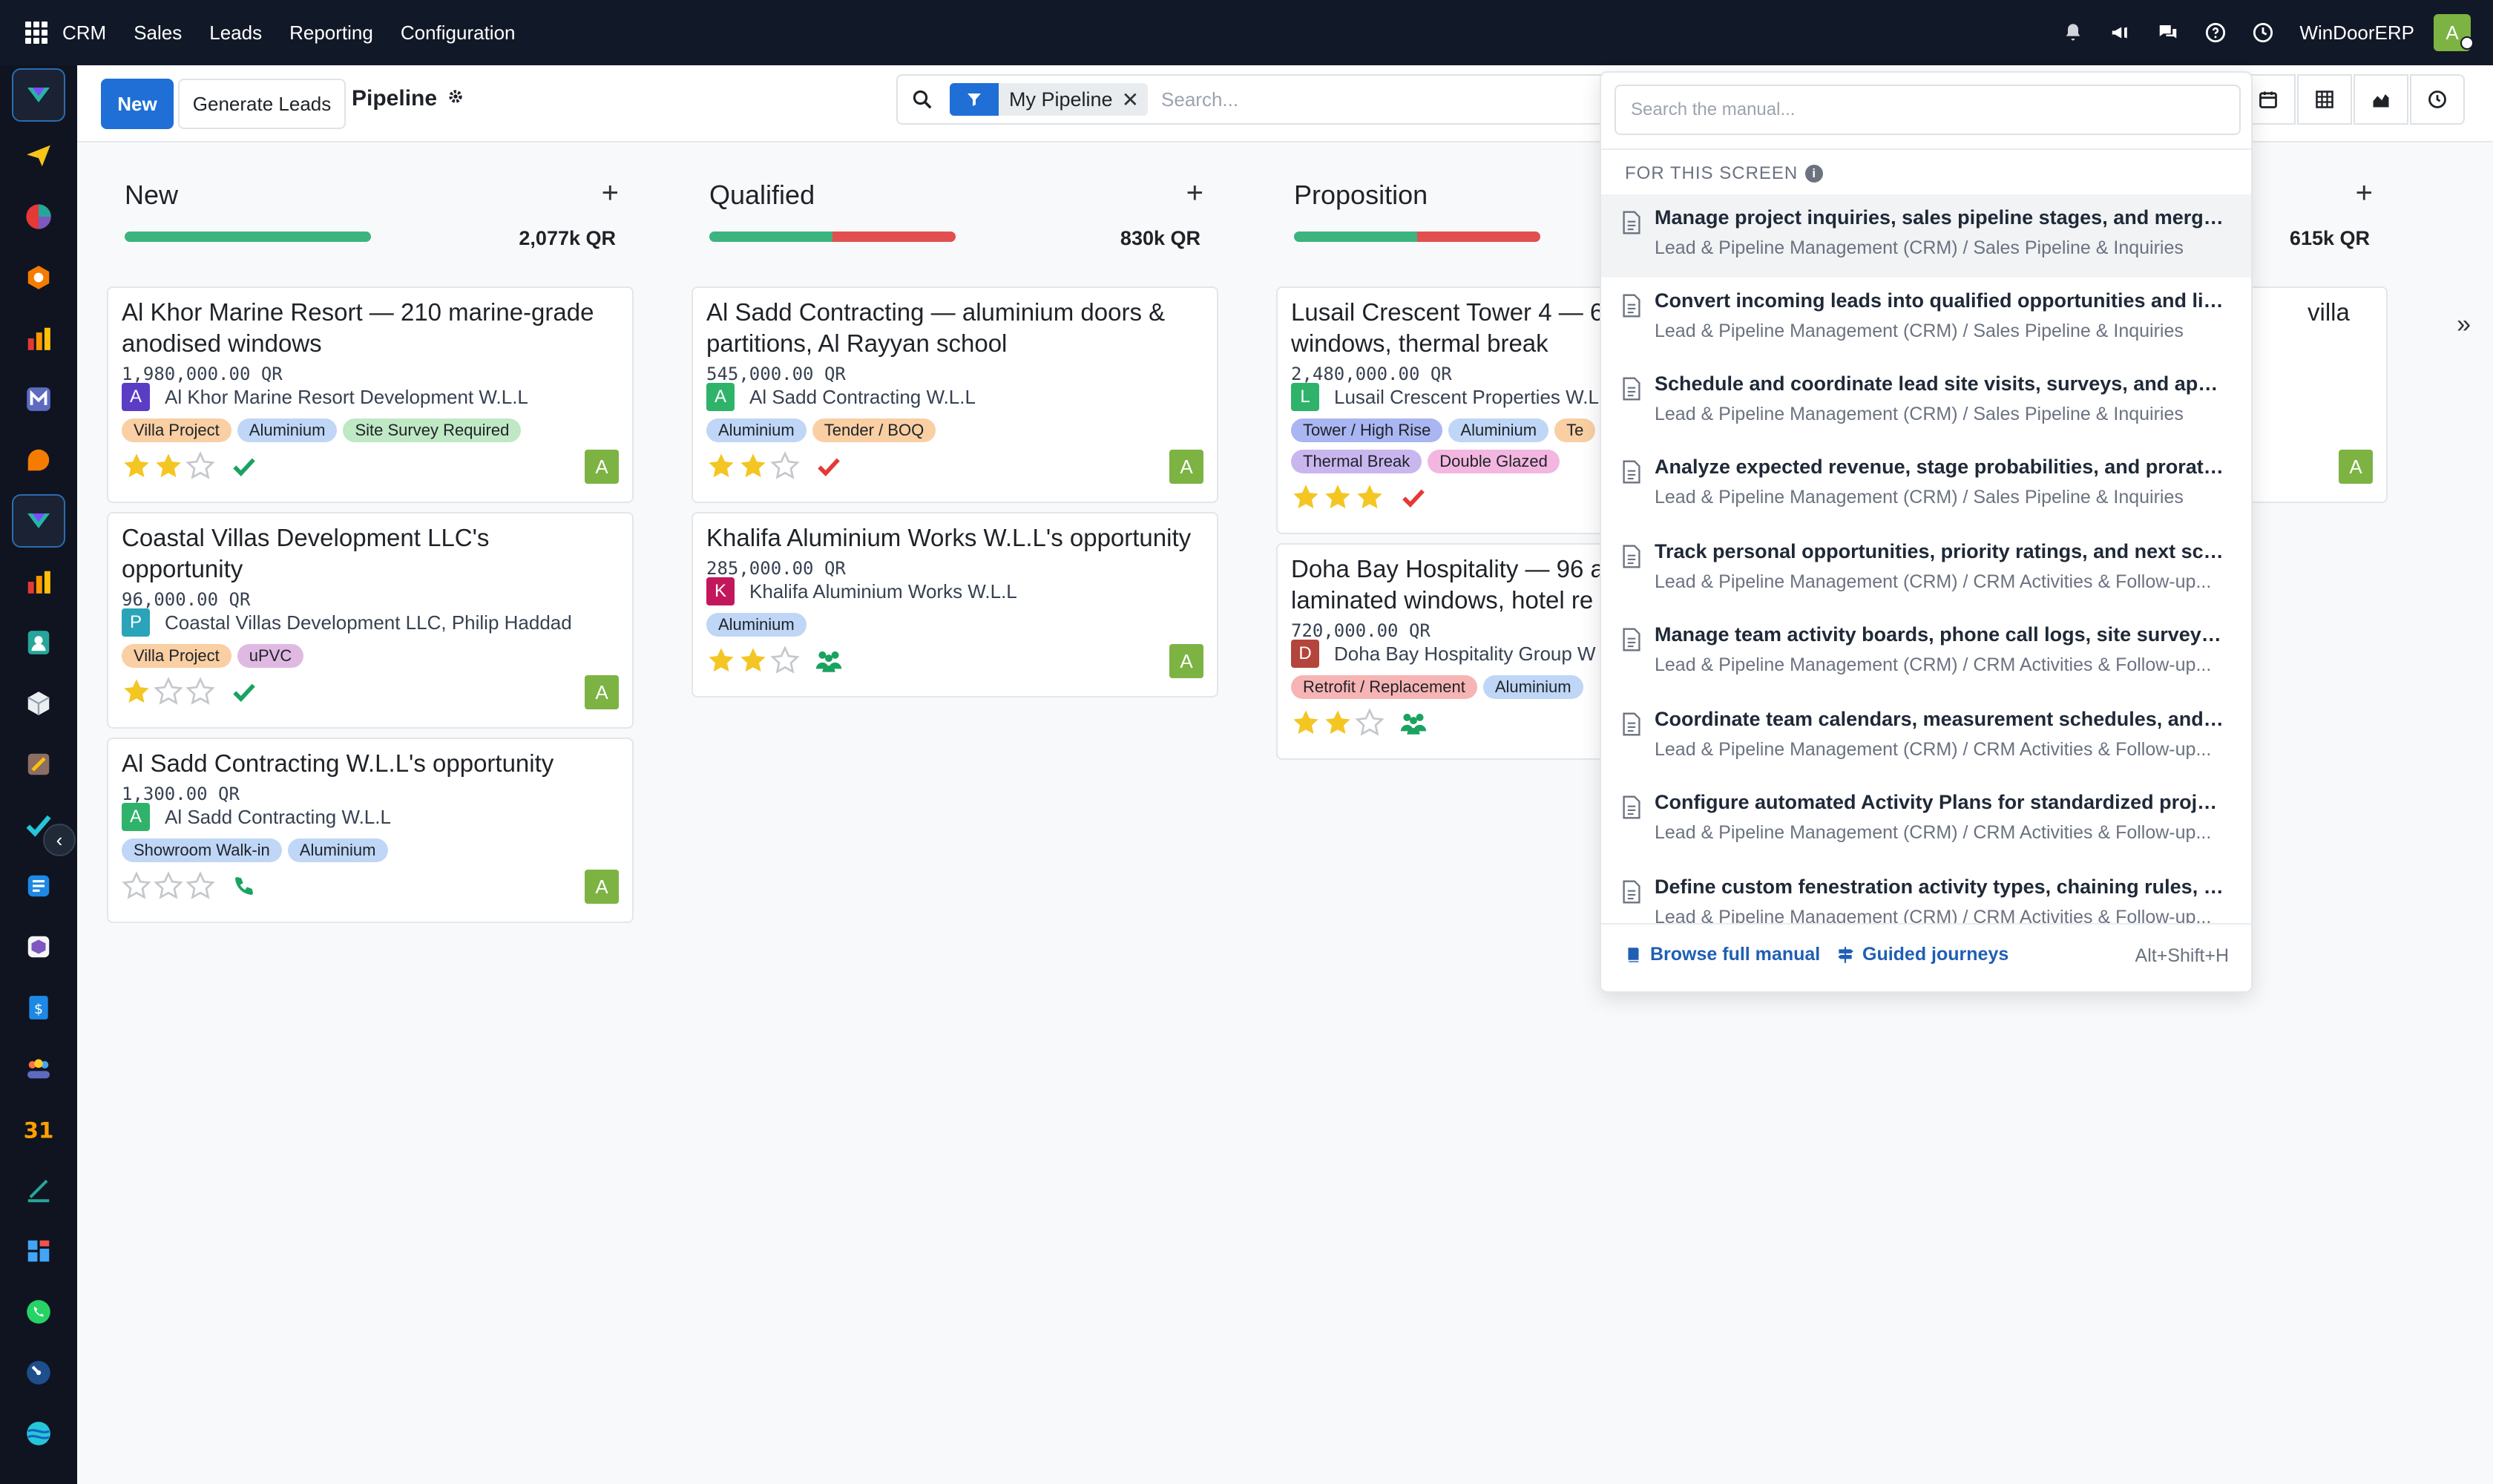  Describe the element at coordinates (2464, 324) in the screenshot. I see `fold-columns-icon: »` at that location.